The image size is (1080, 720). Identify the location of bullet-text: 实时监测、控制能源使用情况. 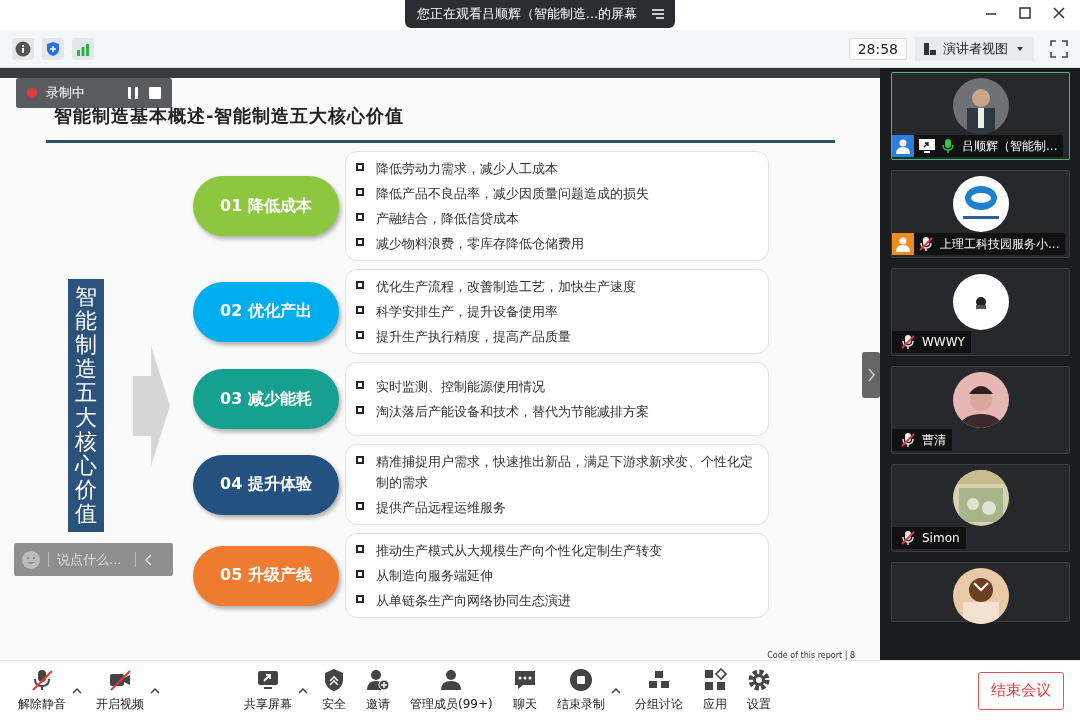
(461, 387).